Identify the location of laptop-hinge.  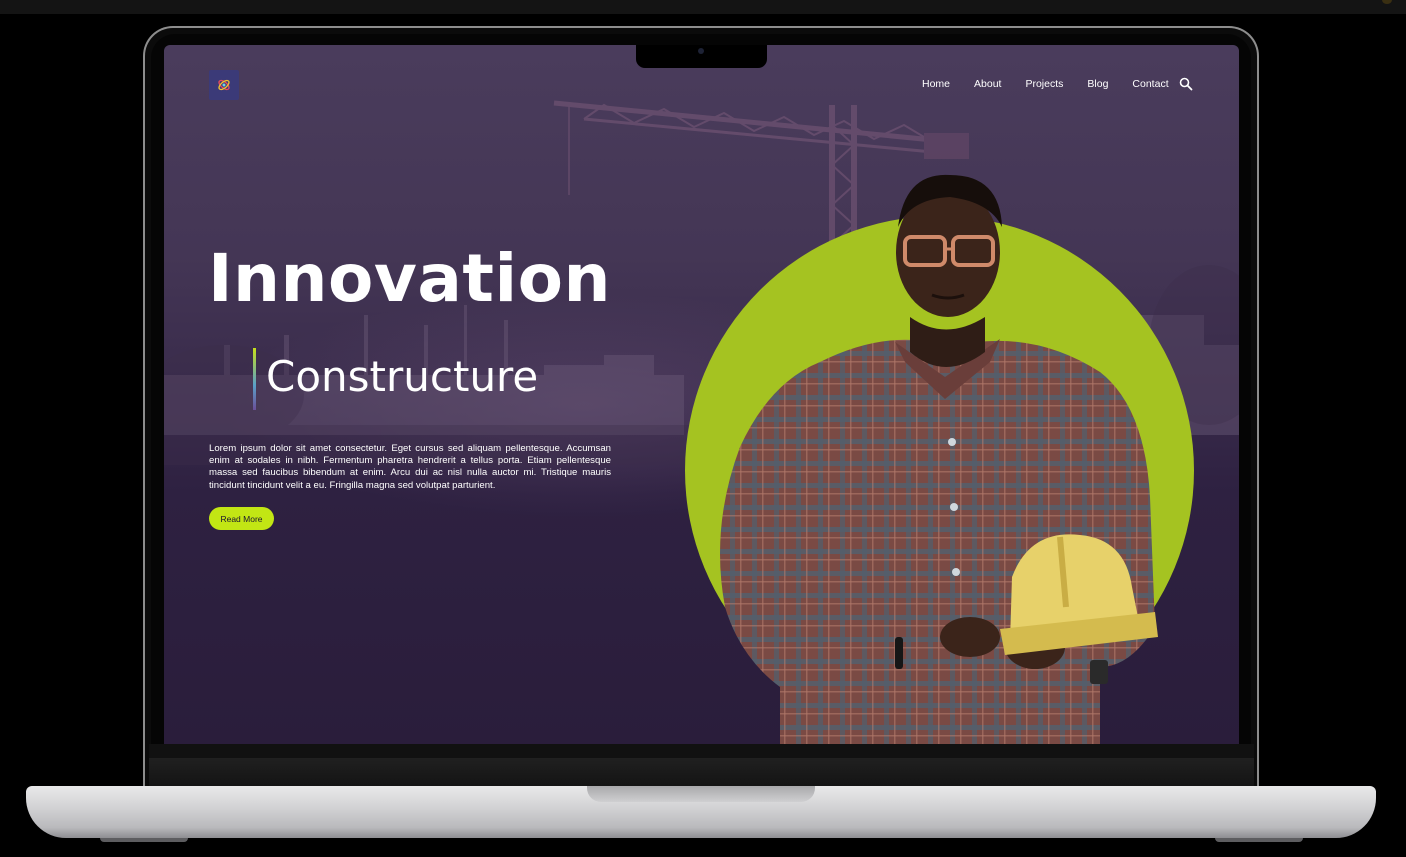
(701, 772).